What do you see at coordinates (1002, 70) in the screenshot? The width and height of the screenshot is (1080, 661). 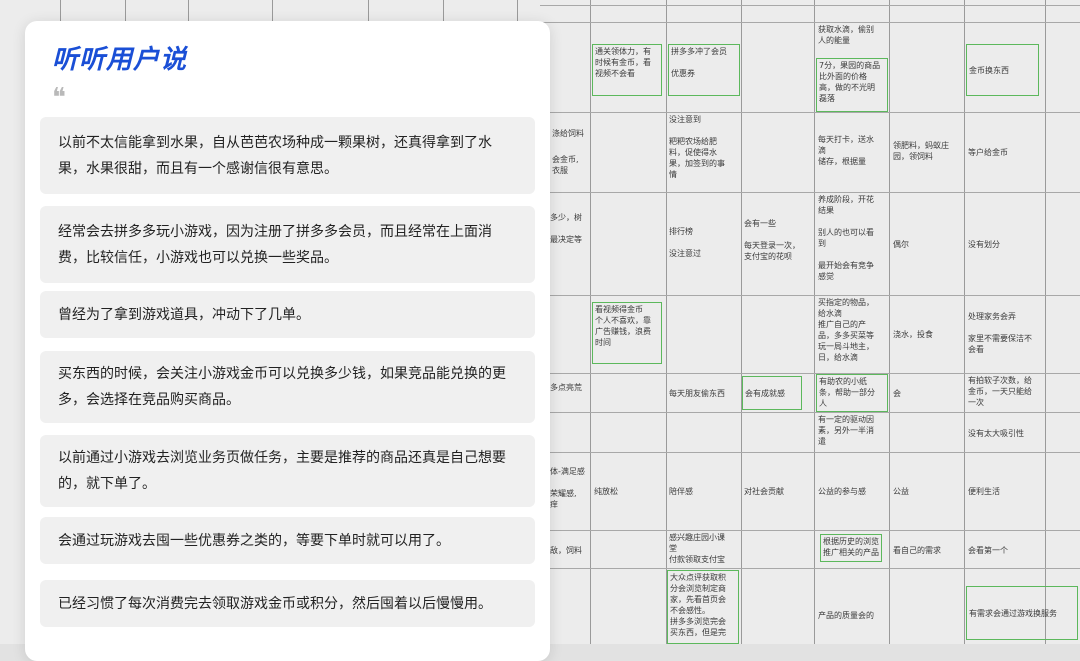 I see `sheet-cell: 金币换东西` at bounding box center [1002, 70].